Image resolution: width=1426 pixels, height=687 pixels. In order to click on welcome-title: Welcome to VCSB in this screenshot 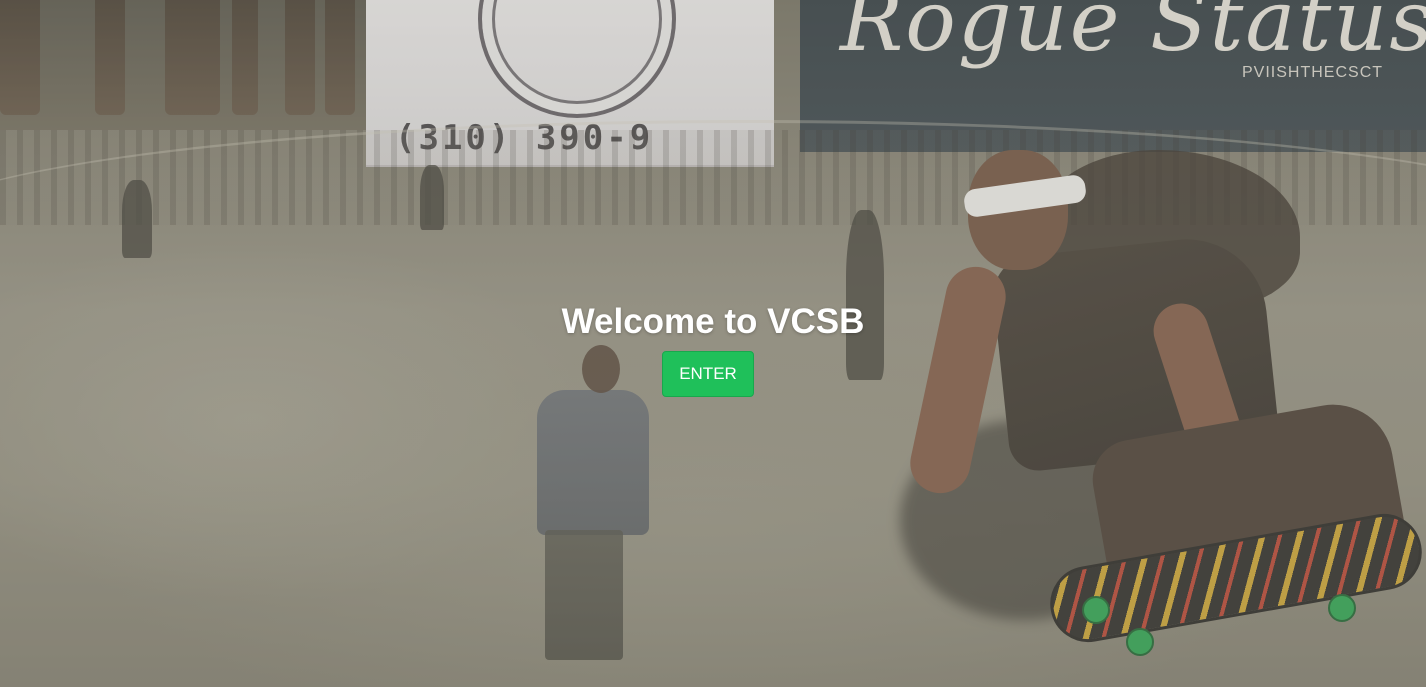, I will do `click(713, 321)`.